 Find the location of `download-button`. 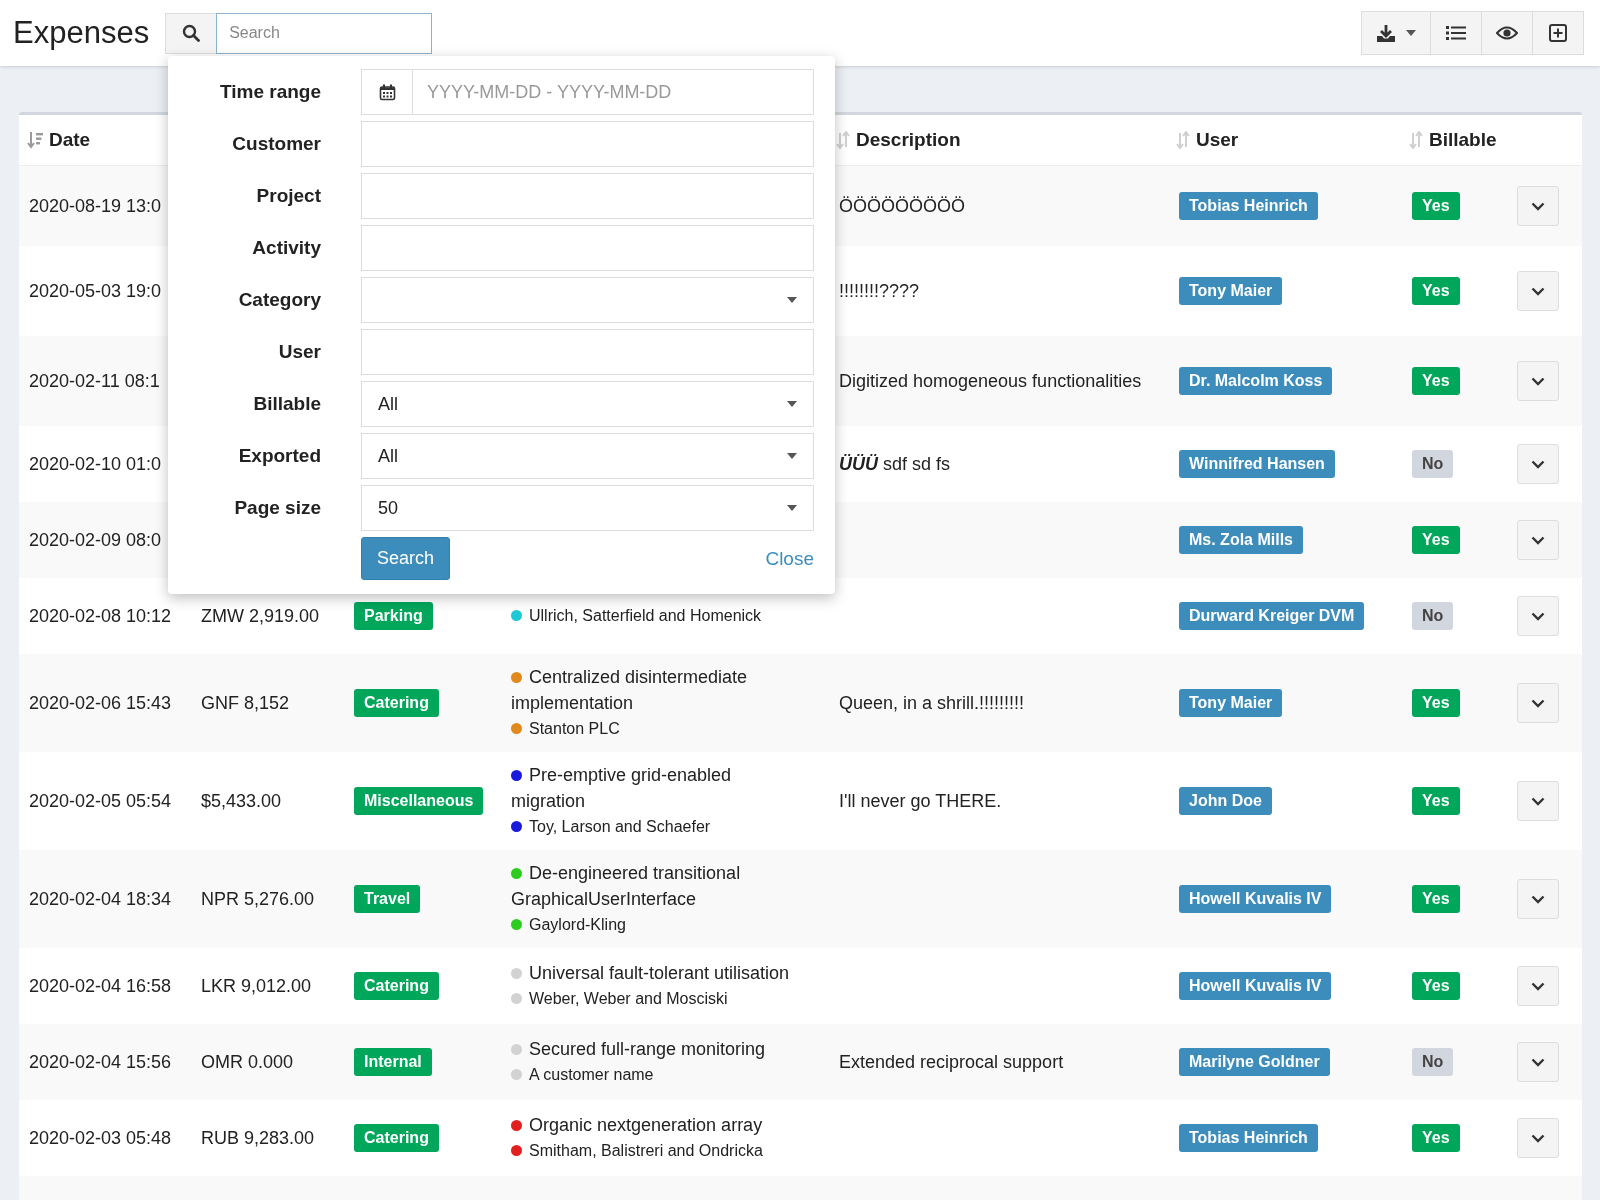

download-button is located at coordinates (1396, 33).